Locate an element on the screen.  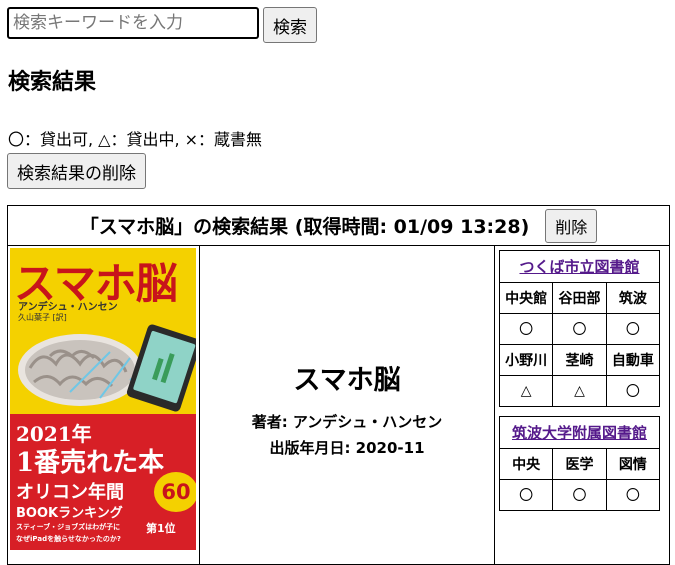
cover-band-line: 1番売れた本 is located at coordinates (90, 463).